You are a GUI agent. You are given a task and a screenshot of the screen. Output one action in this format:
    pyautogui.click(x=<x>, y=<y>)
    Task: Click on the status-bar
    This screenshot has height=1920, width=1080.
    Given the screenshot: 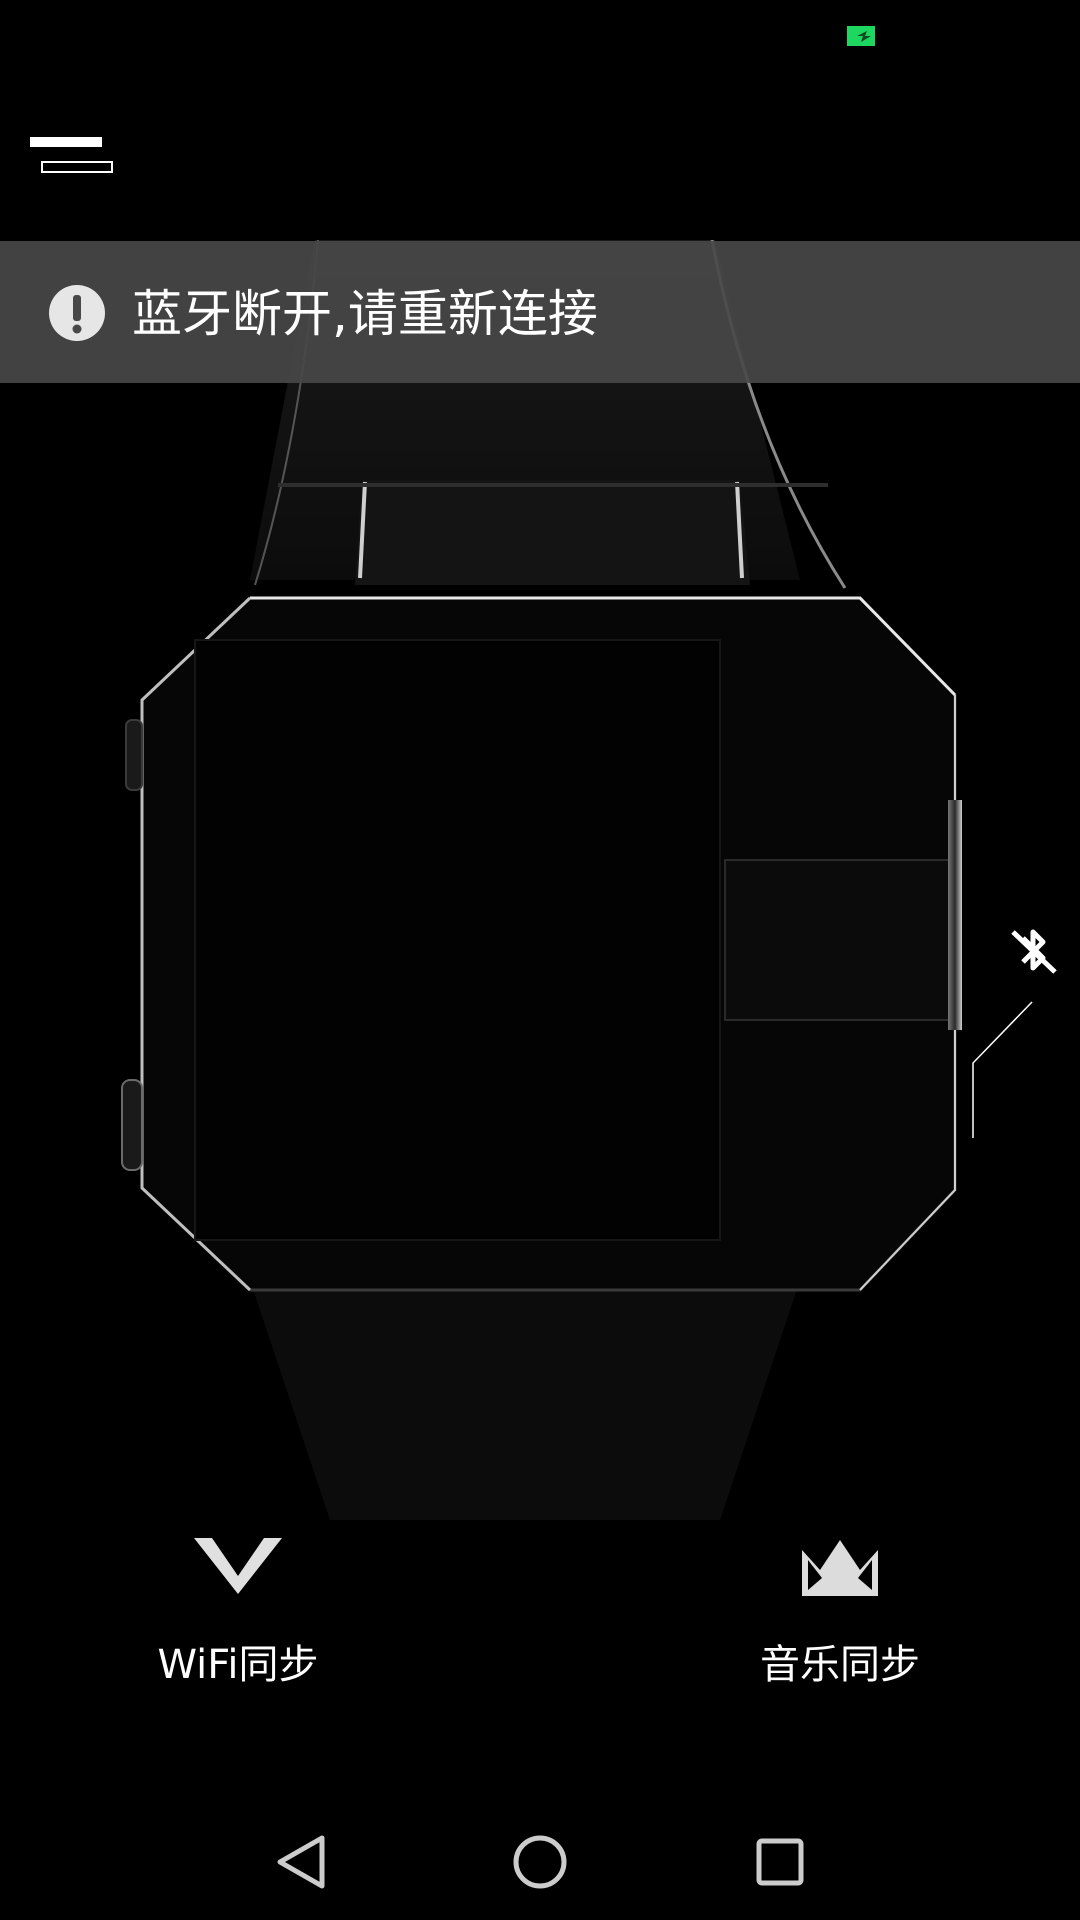 What is the action you would take?
    pyautogui.click(x=540, y=36)
    